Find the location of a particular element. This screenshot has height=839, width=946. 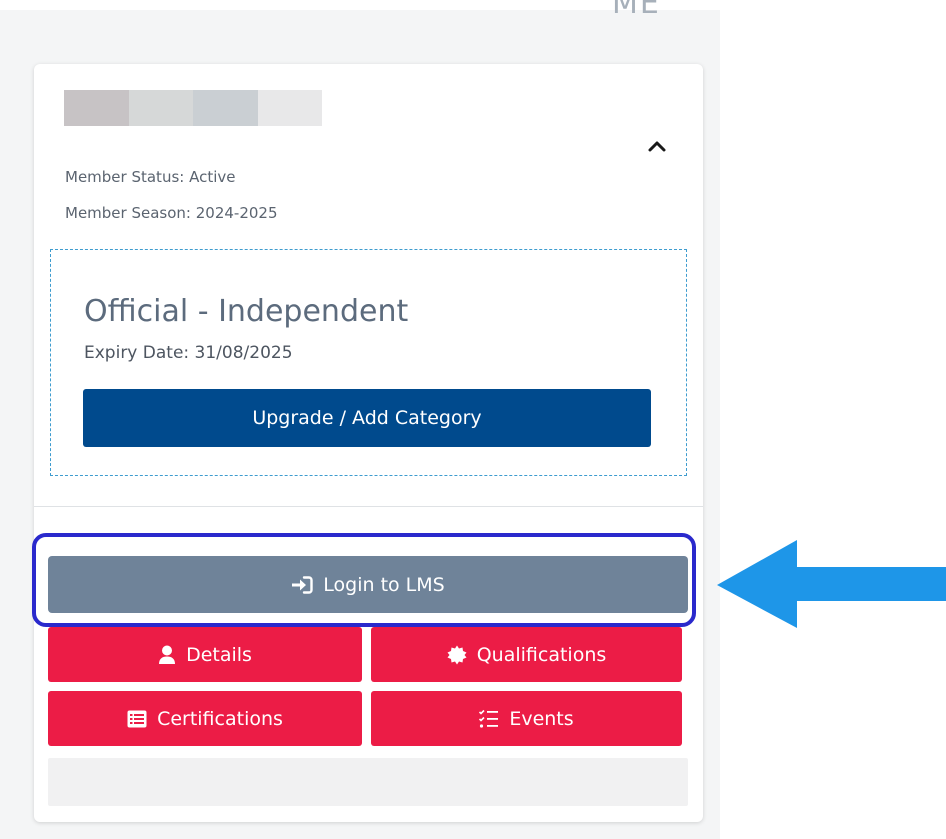

qualifications-button-label: Qualifications is located at coordinates (541, 654).